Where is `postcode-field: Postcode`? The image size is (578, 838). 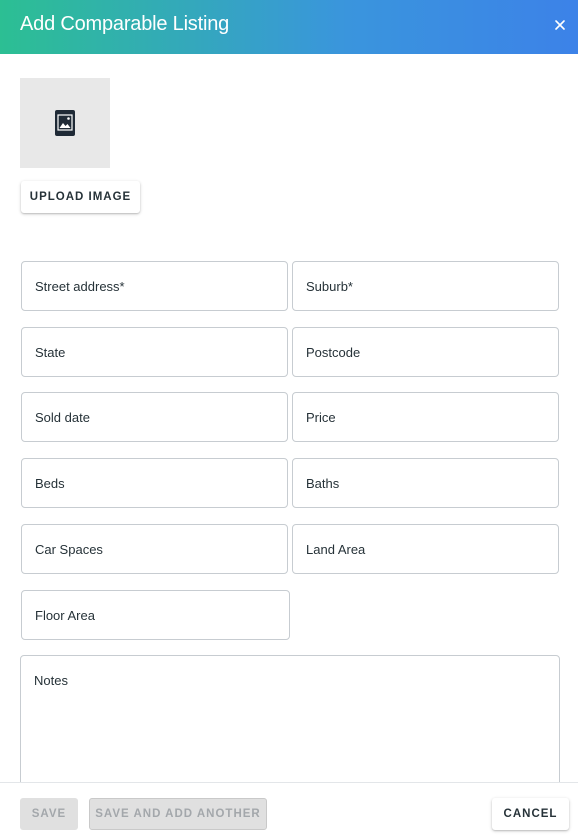 postcode-field: Postcode is located at coordinates (425, 352).